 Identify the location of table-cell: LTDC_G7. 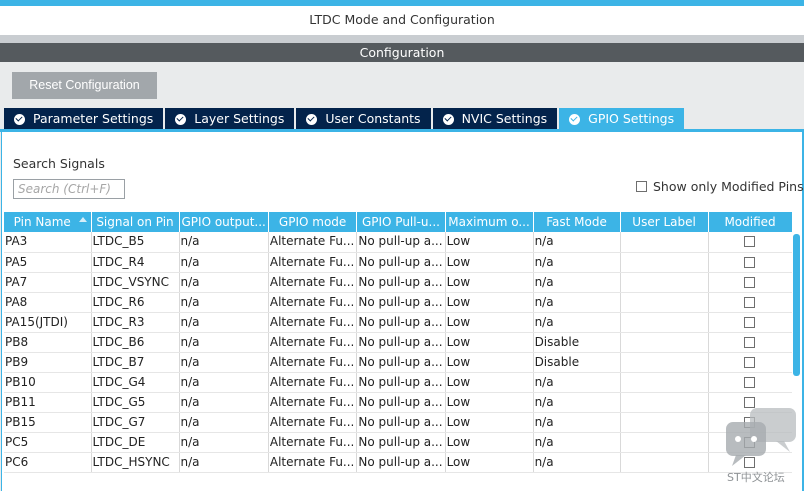
(135, 422).